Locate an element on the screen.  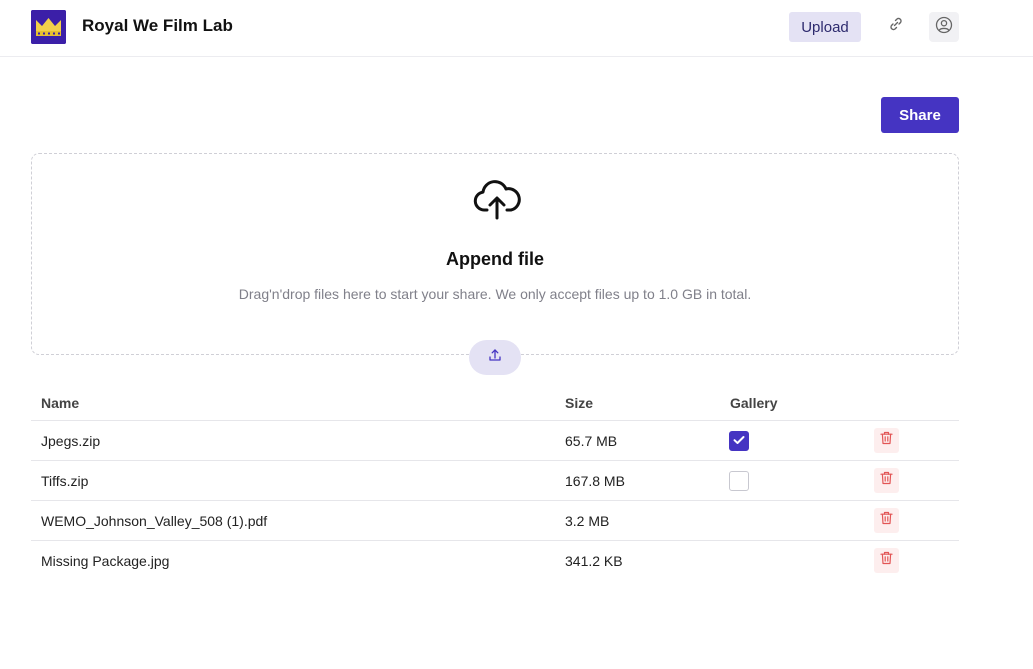
select-files-button is located at coordinates (495, 357).